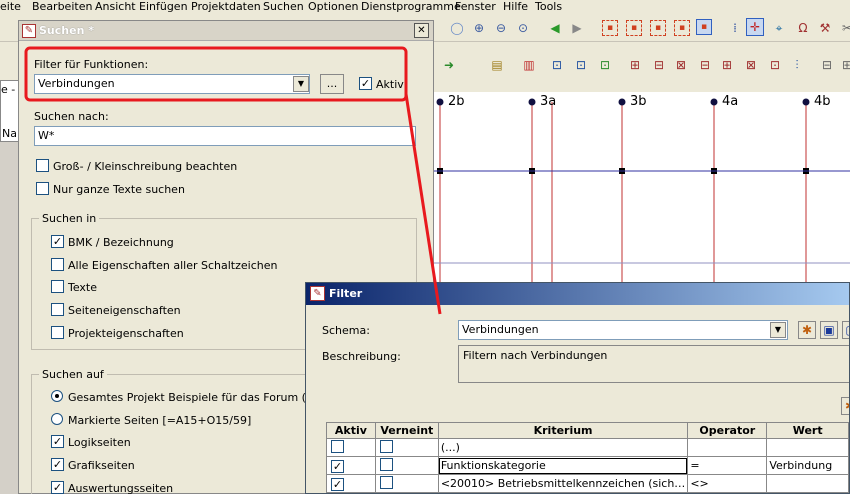 The height and width of the screenshot is (494, 850). I want to click on zoom-fit-icon: ⊙, so click(523, 28).